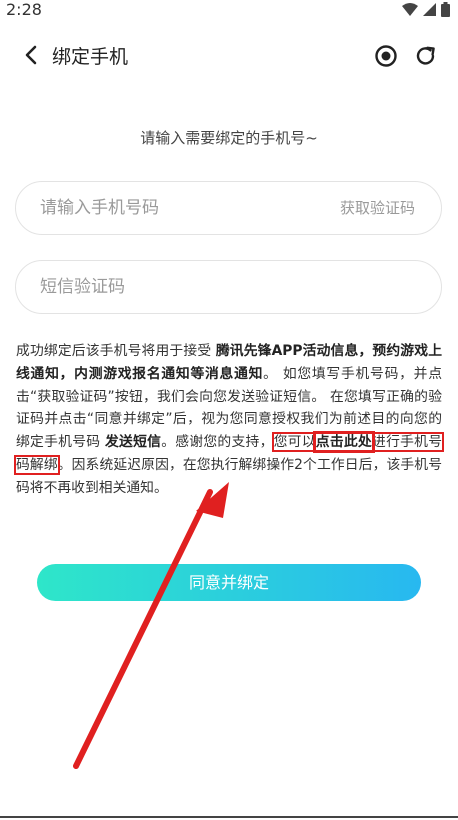 This screenshot has width=458, height=820. What do you see at coordinates (294, 442) in the screenshot?
I see `notice-boxed-pre: 您可以` at bounding box center [294, 442].